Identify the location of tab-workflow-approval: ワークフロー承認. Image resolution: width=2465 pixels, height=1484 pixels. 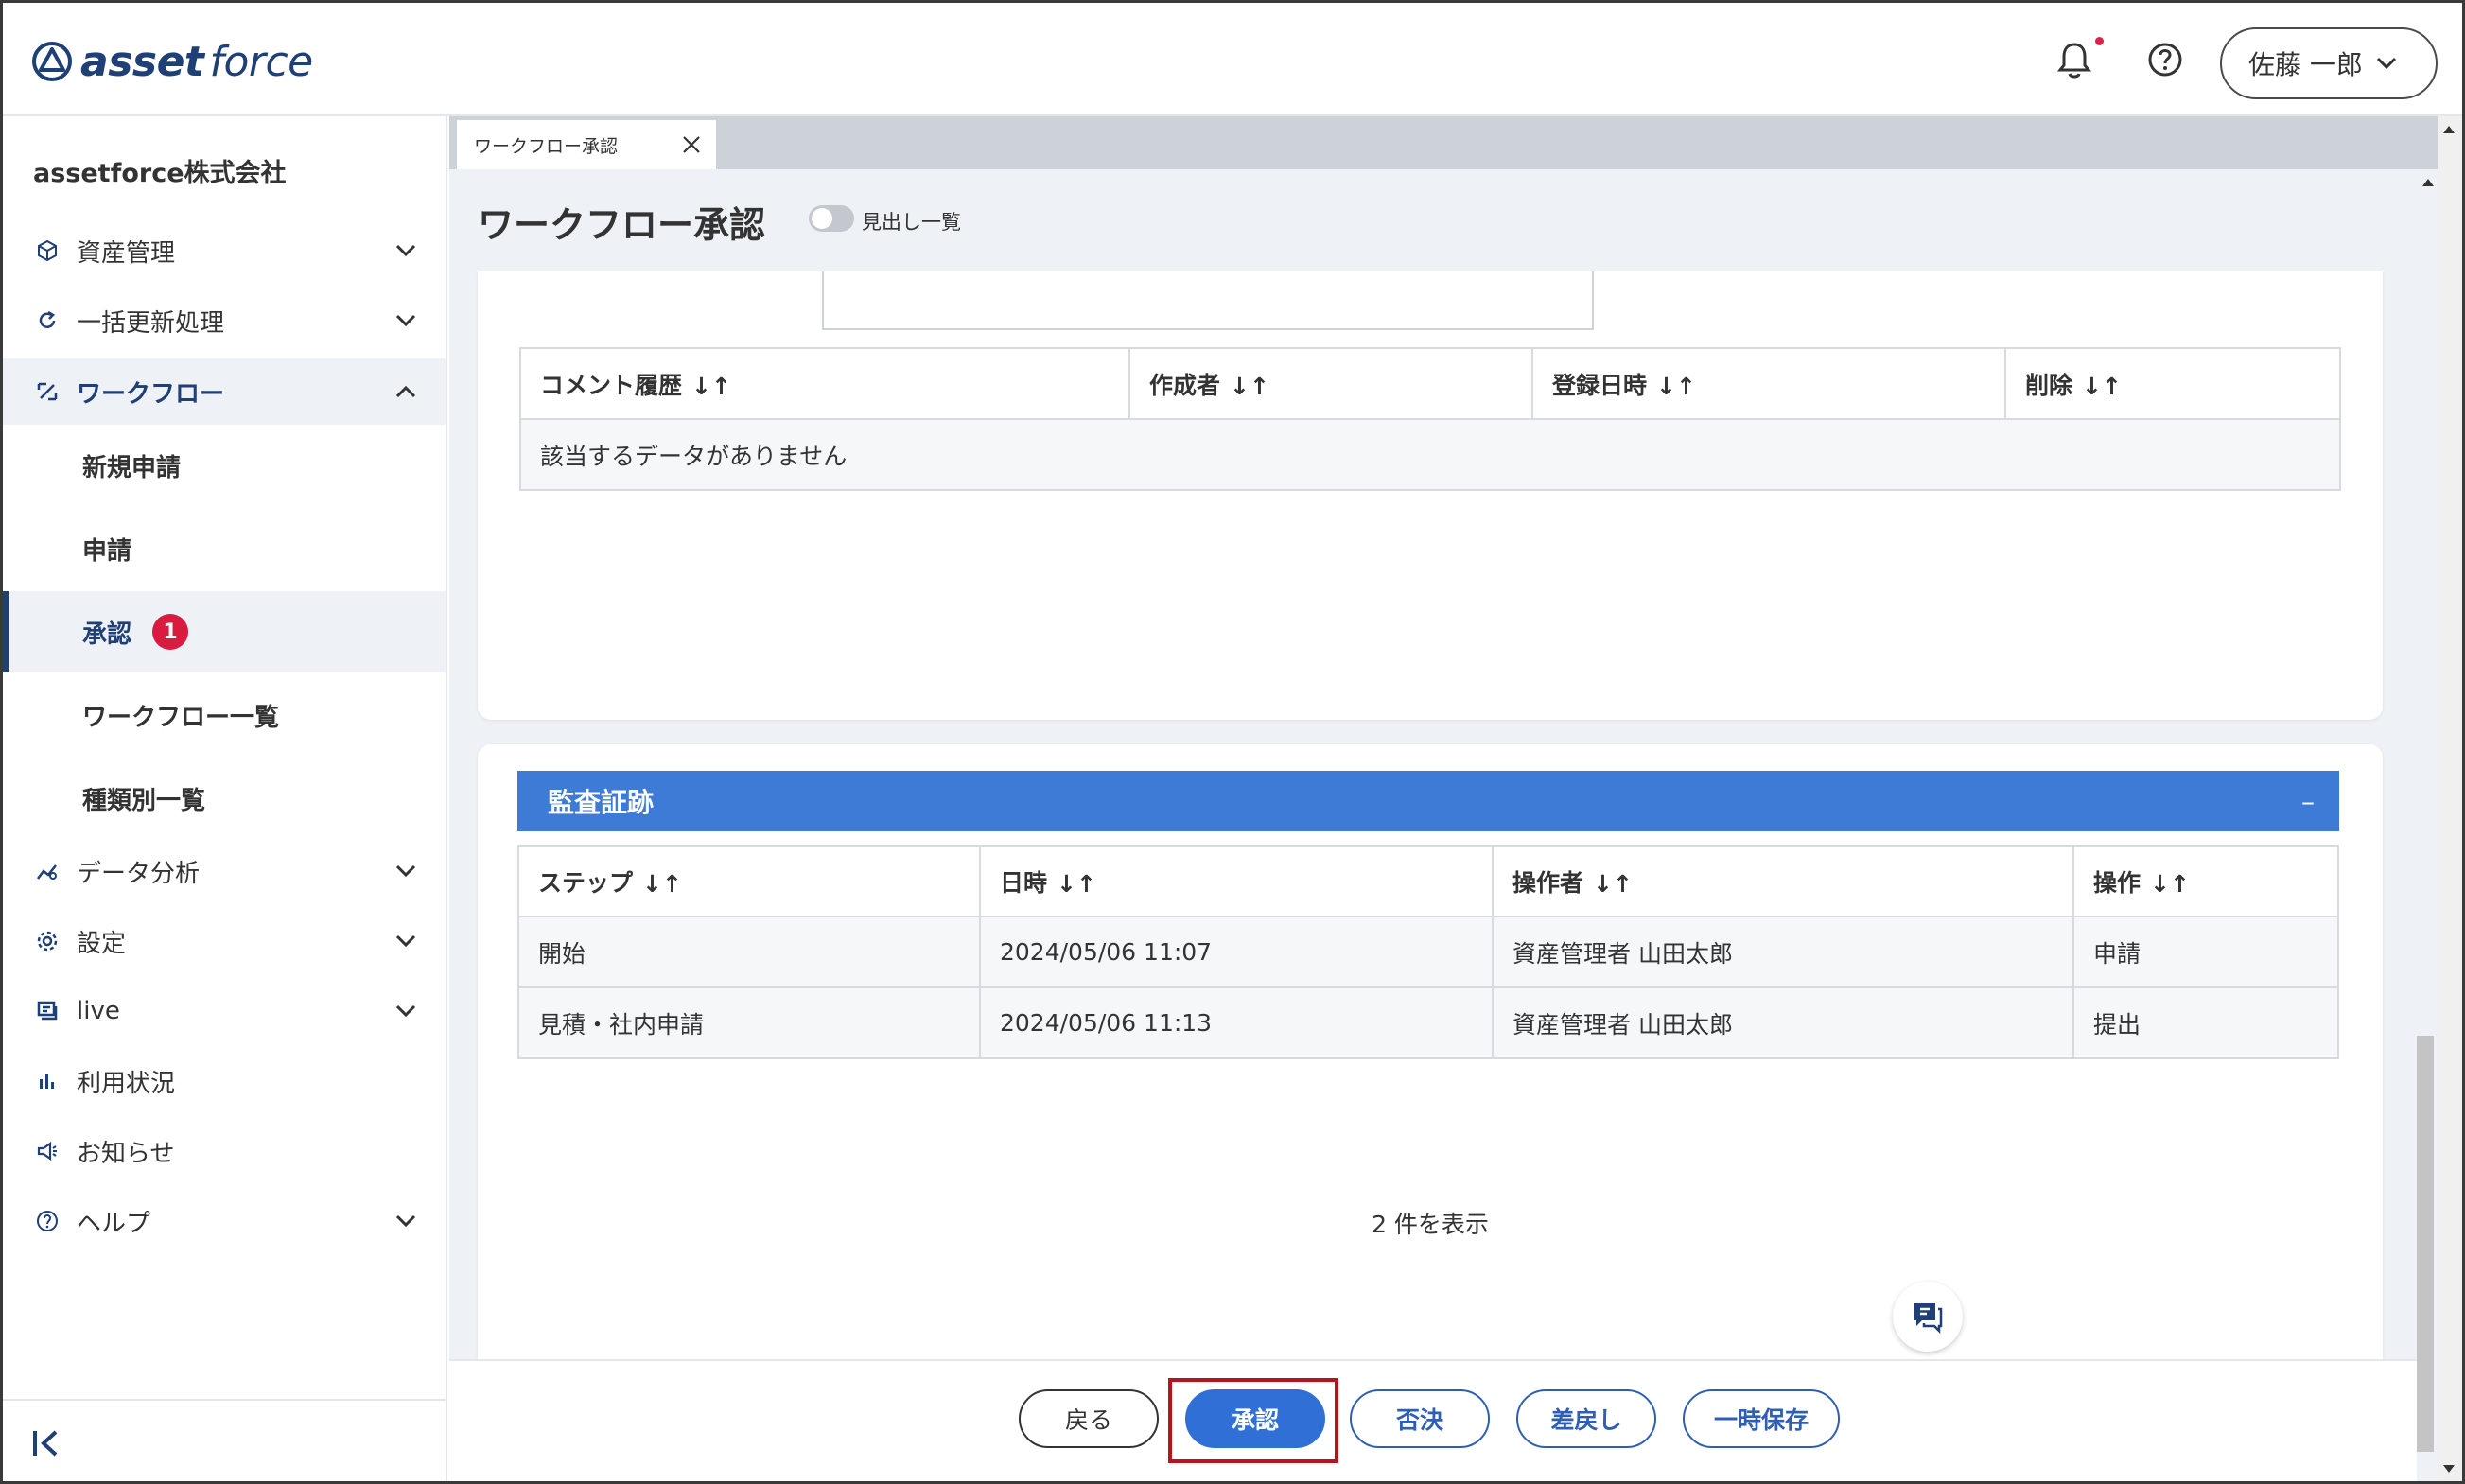
(586, 145).